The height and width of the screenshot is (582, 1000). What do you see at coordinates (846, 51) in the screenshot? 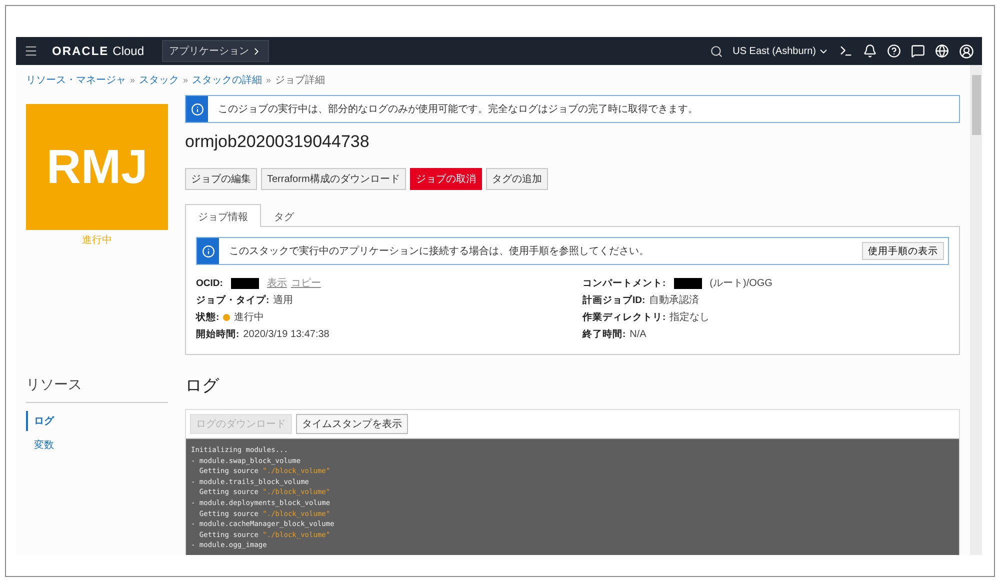
I see `terminal-icon` at bounding box center [846, 51].